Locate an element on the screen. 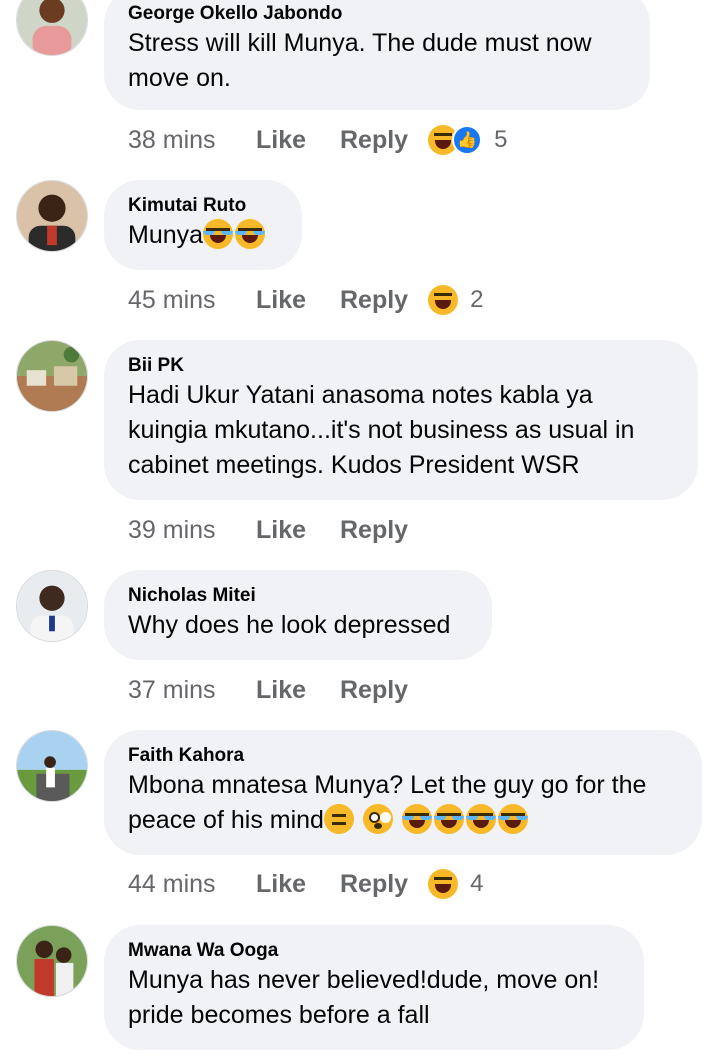 The width and height of the screenshot is (720, 1057). comment-author: Mwana Wa Ooga is located at coordinates (374, 951).